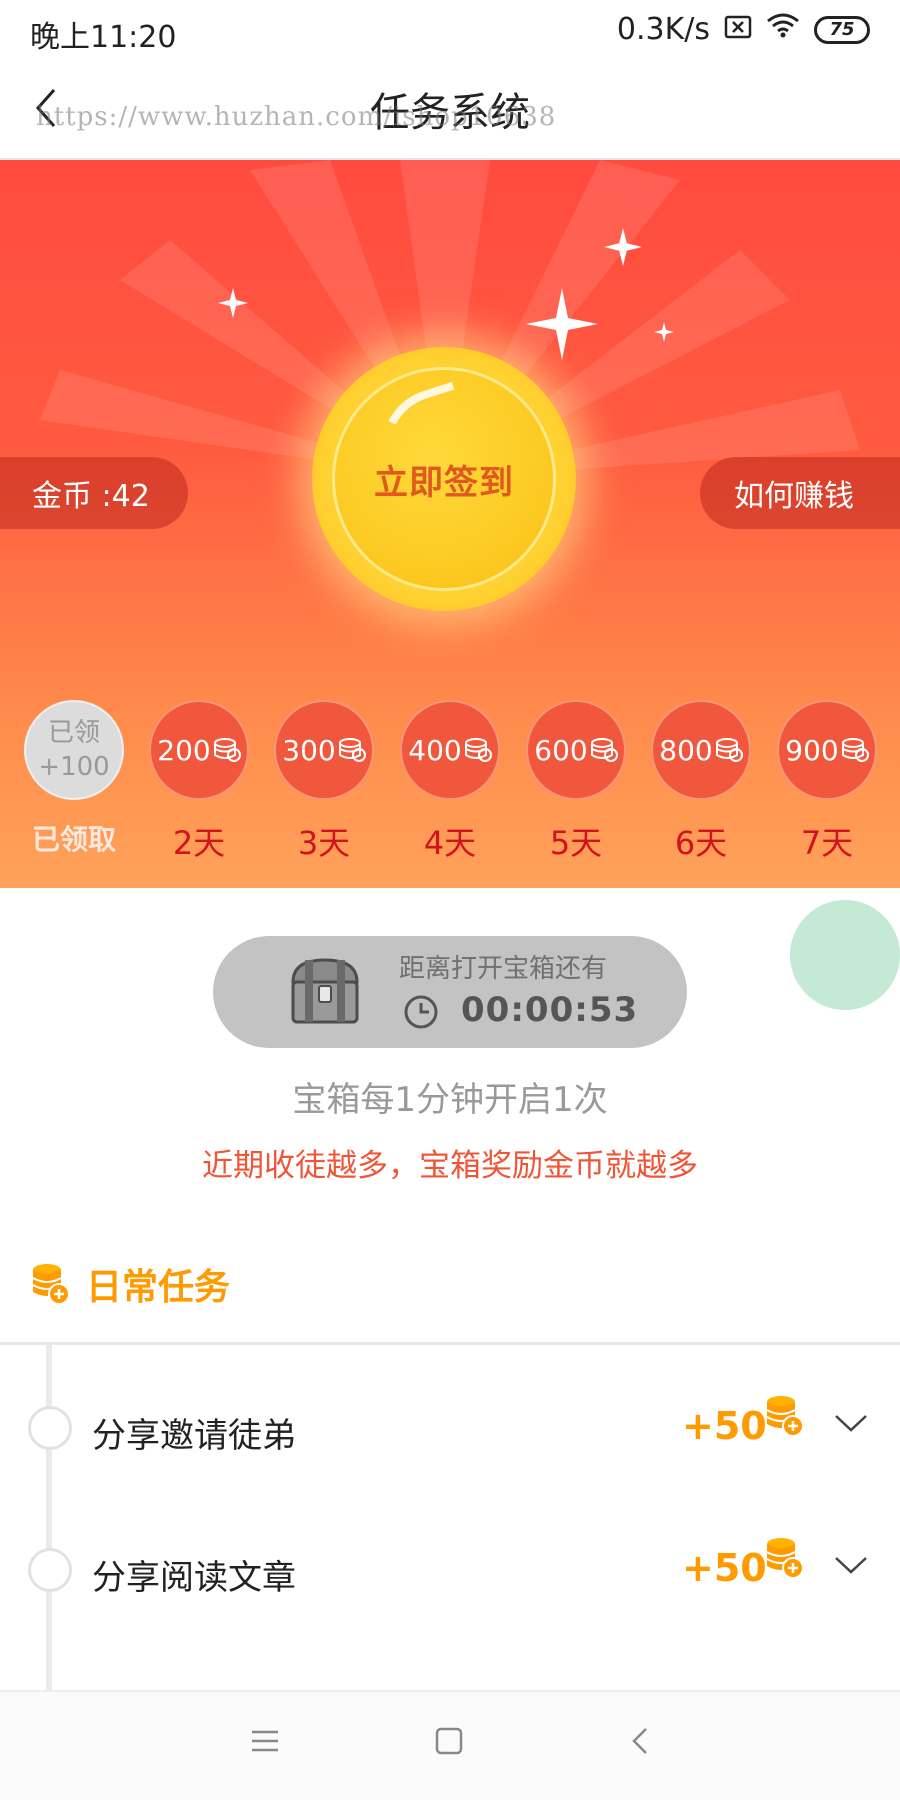 The height and width of the screenshot is (1800, 900). I want to click on status-time: 晚上11:20, so click(103, 37).